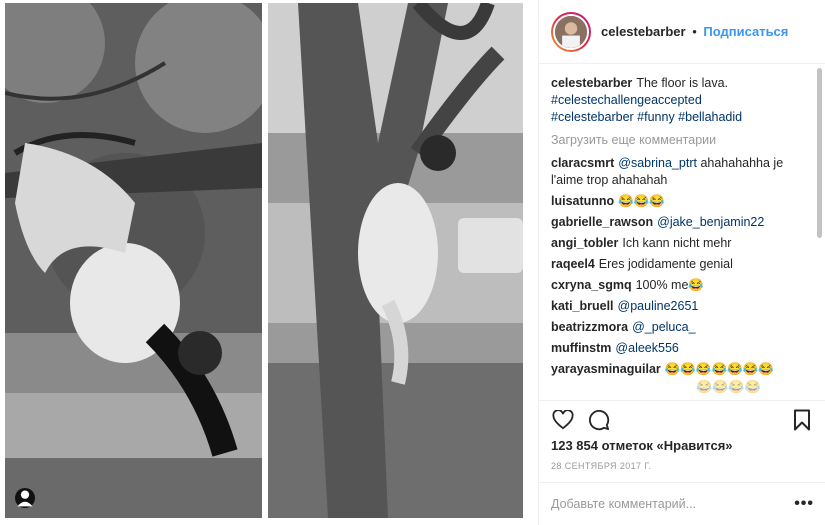 The width and height of the screenshot is (825, 525). Describe the element at coordinates (681, 348) in the screenshot. I see `comment-item: muffinstm @aleek556` at that location.